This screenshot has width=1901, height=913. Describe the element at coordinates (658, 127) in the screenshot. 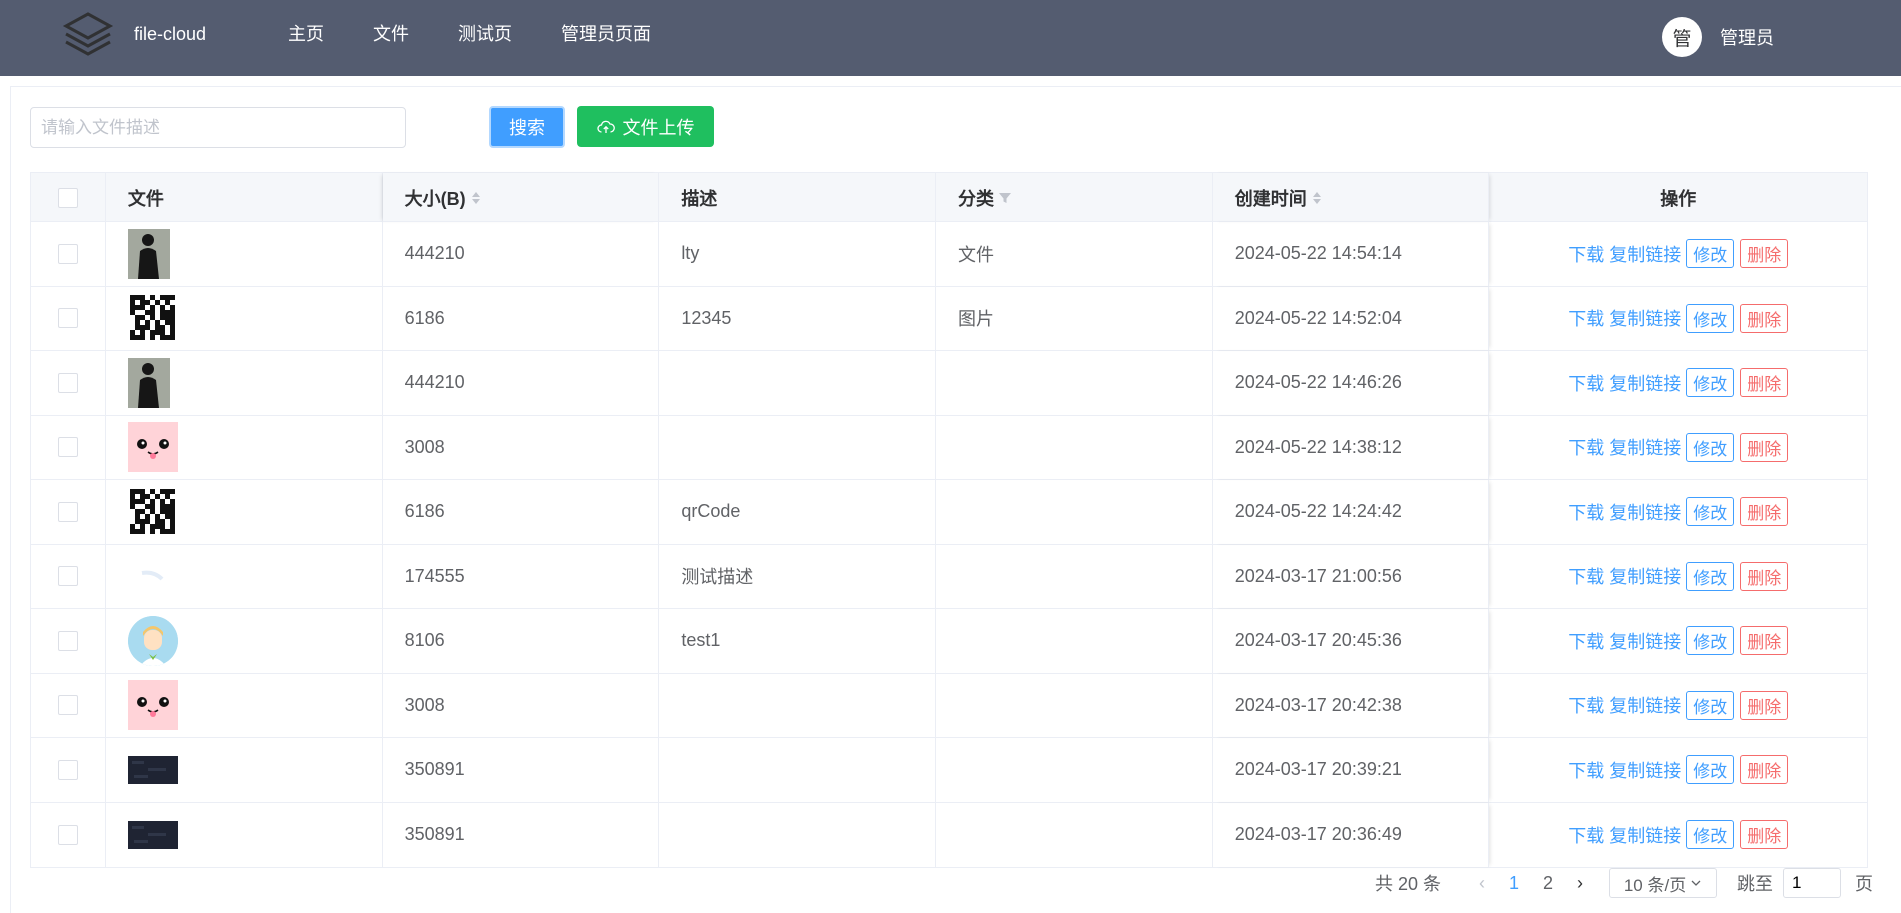

I see `upload-button-label: 文件上传` at that location.